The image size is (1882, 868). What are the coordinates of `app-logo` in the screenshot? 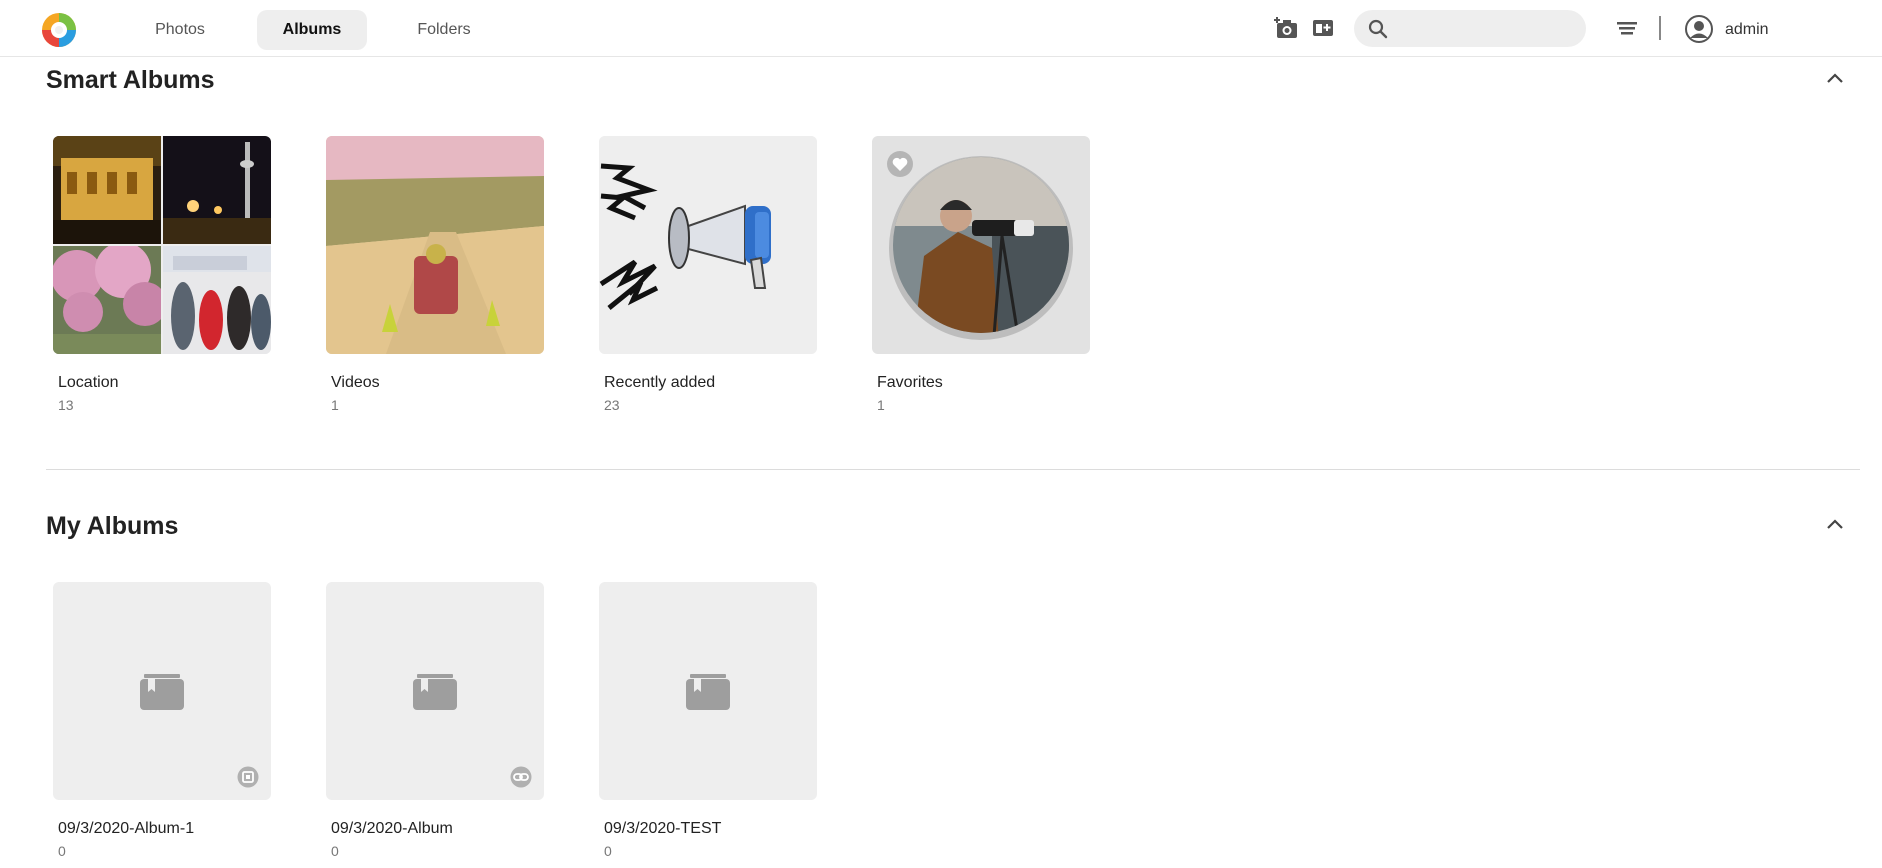 It's located at (59, 30).